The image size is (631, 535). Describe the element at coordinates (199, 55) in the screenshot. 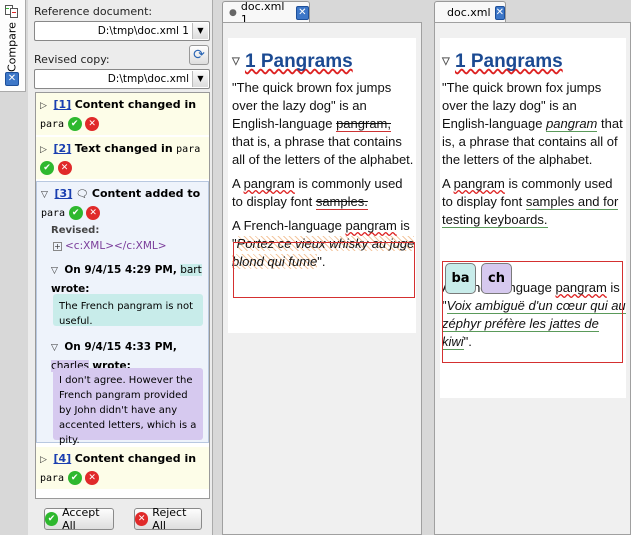

I see `refresh-icon: ⟳` at that location.